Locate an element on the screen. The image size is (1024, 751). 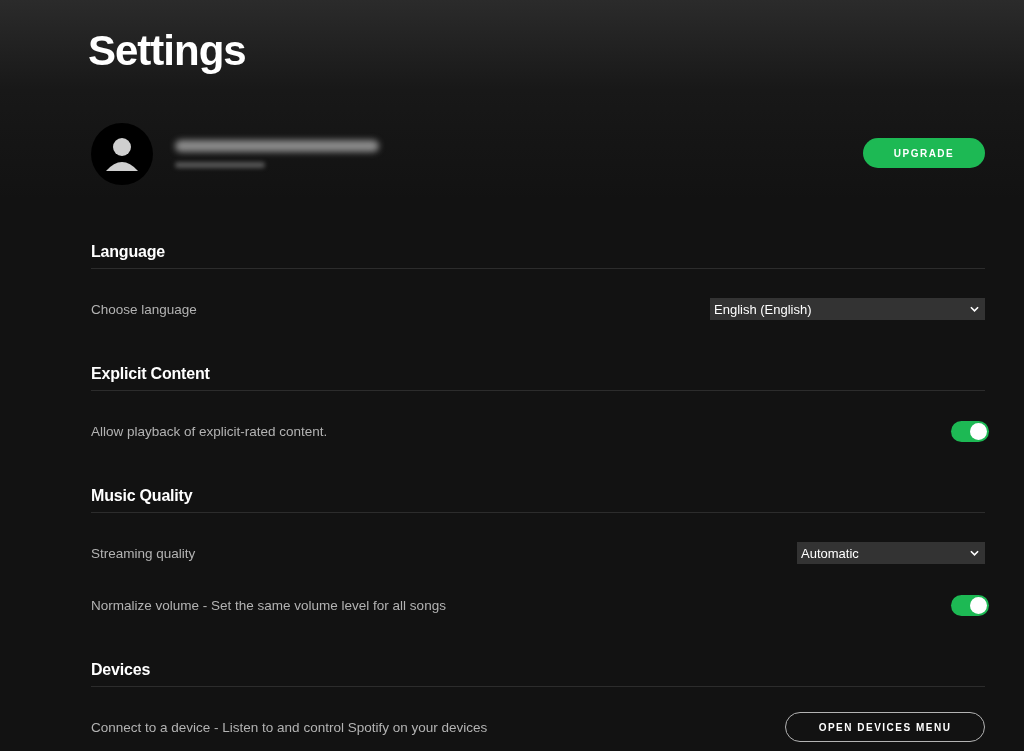
page-title: Settings is located at coordinates (167, 51).